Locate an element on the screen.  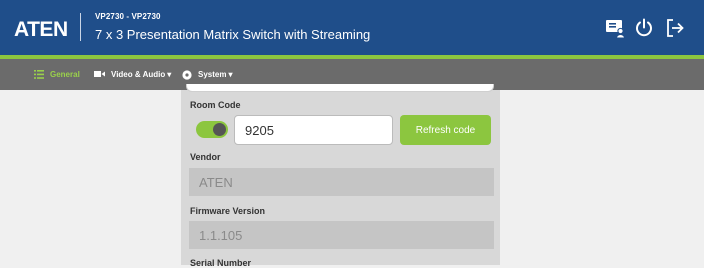
model-number: VP2730 - VP2730 is located at coordinates (128, 16).